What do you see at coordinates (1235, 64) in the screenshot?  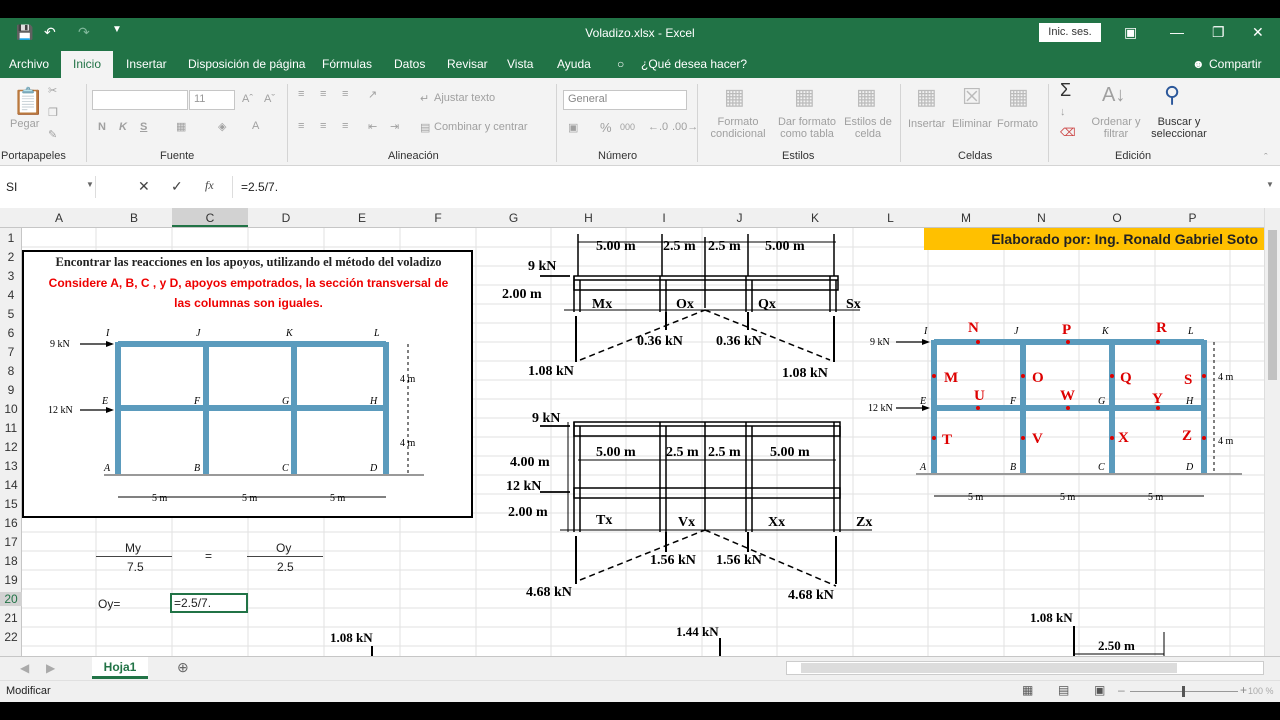 I see `share-button: Compartir` at bounding box center [1235, 64].